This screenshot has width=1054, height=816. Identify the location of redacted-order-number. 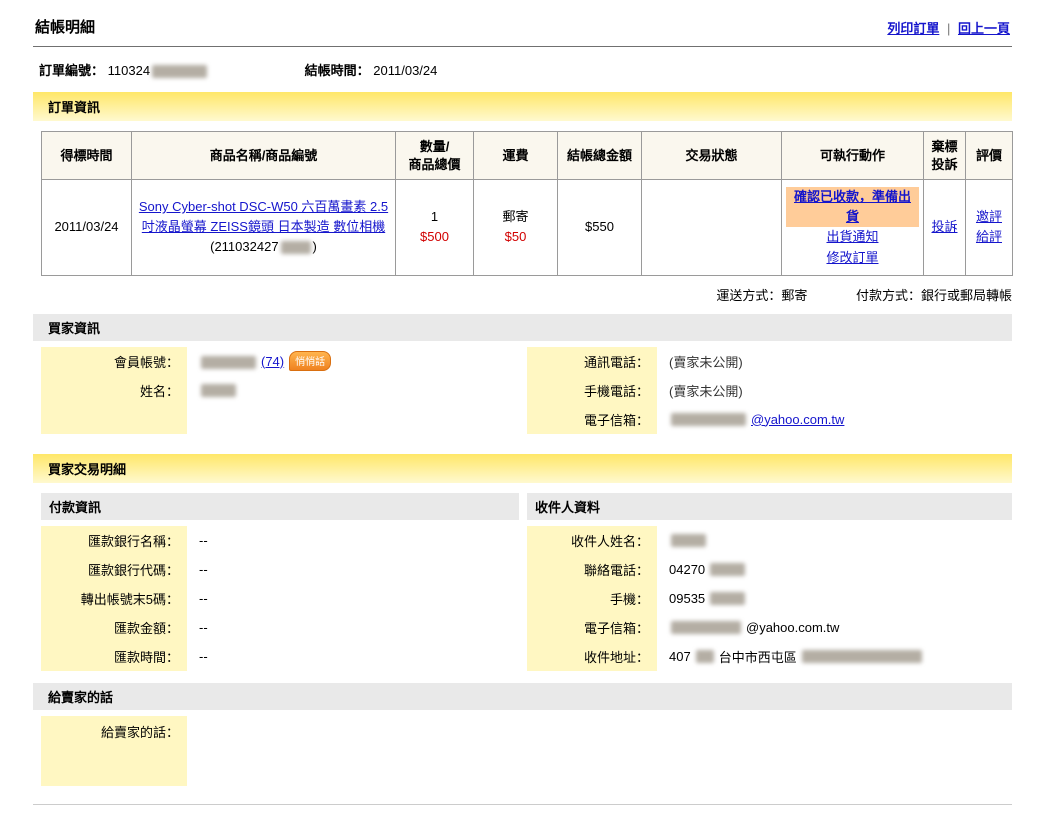
(180, 71).